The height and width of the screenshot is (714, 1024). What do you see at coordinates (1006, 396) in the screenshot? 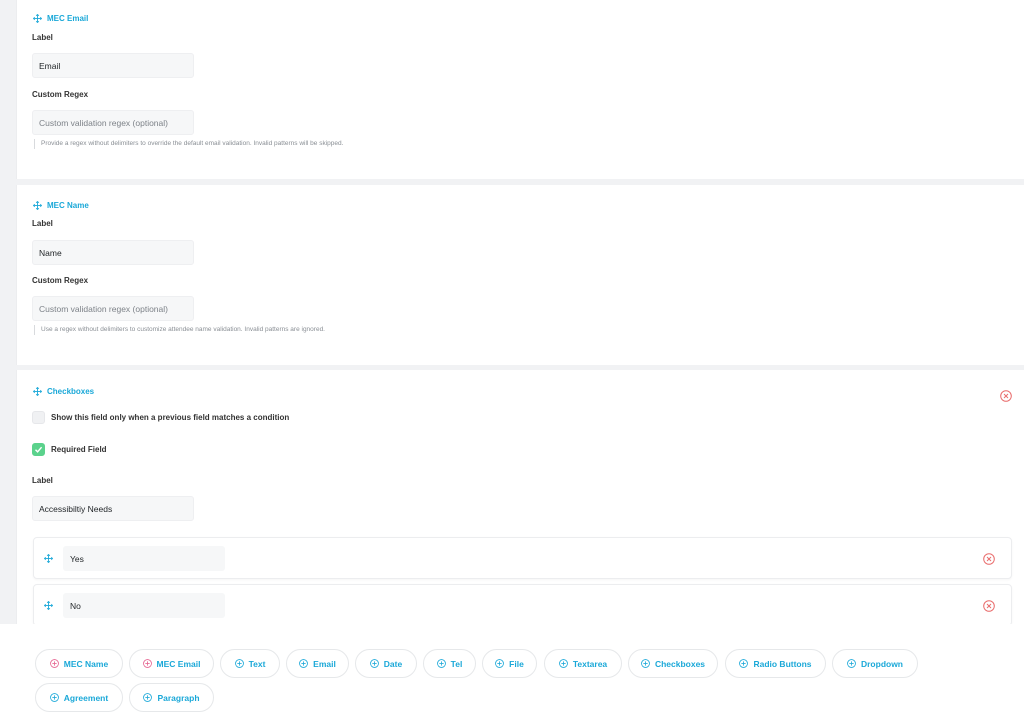
I see `remove-field-icon` at bounding box center [1006, 396].